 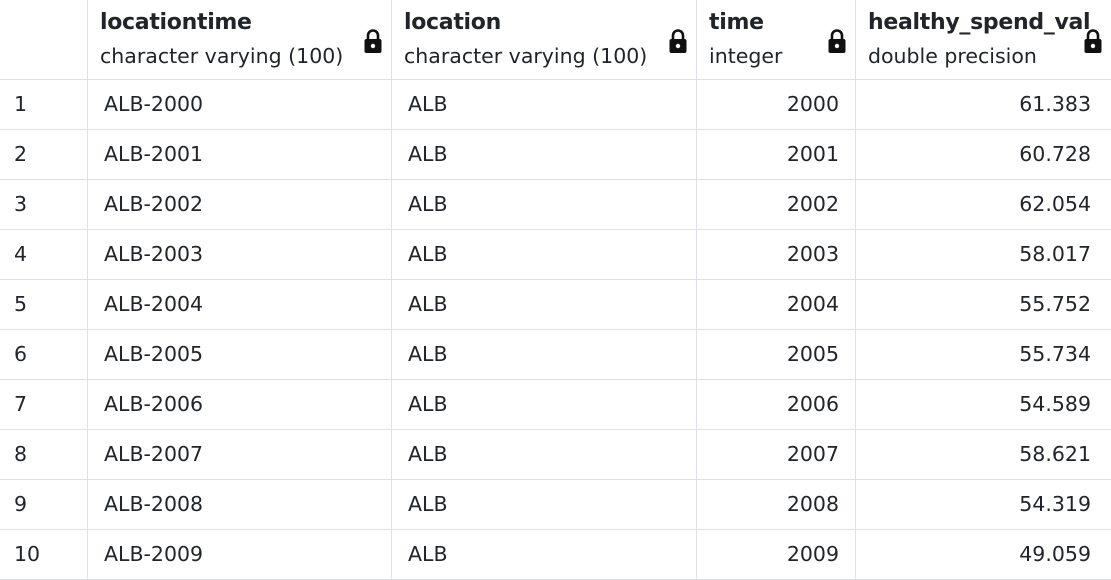 I want to click on cell-healthy-spend-val: 62.054, so click(x=983, y=204).